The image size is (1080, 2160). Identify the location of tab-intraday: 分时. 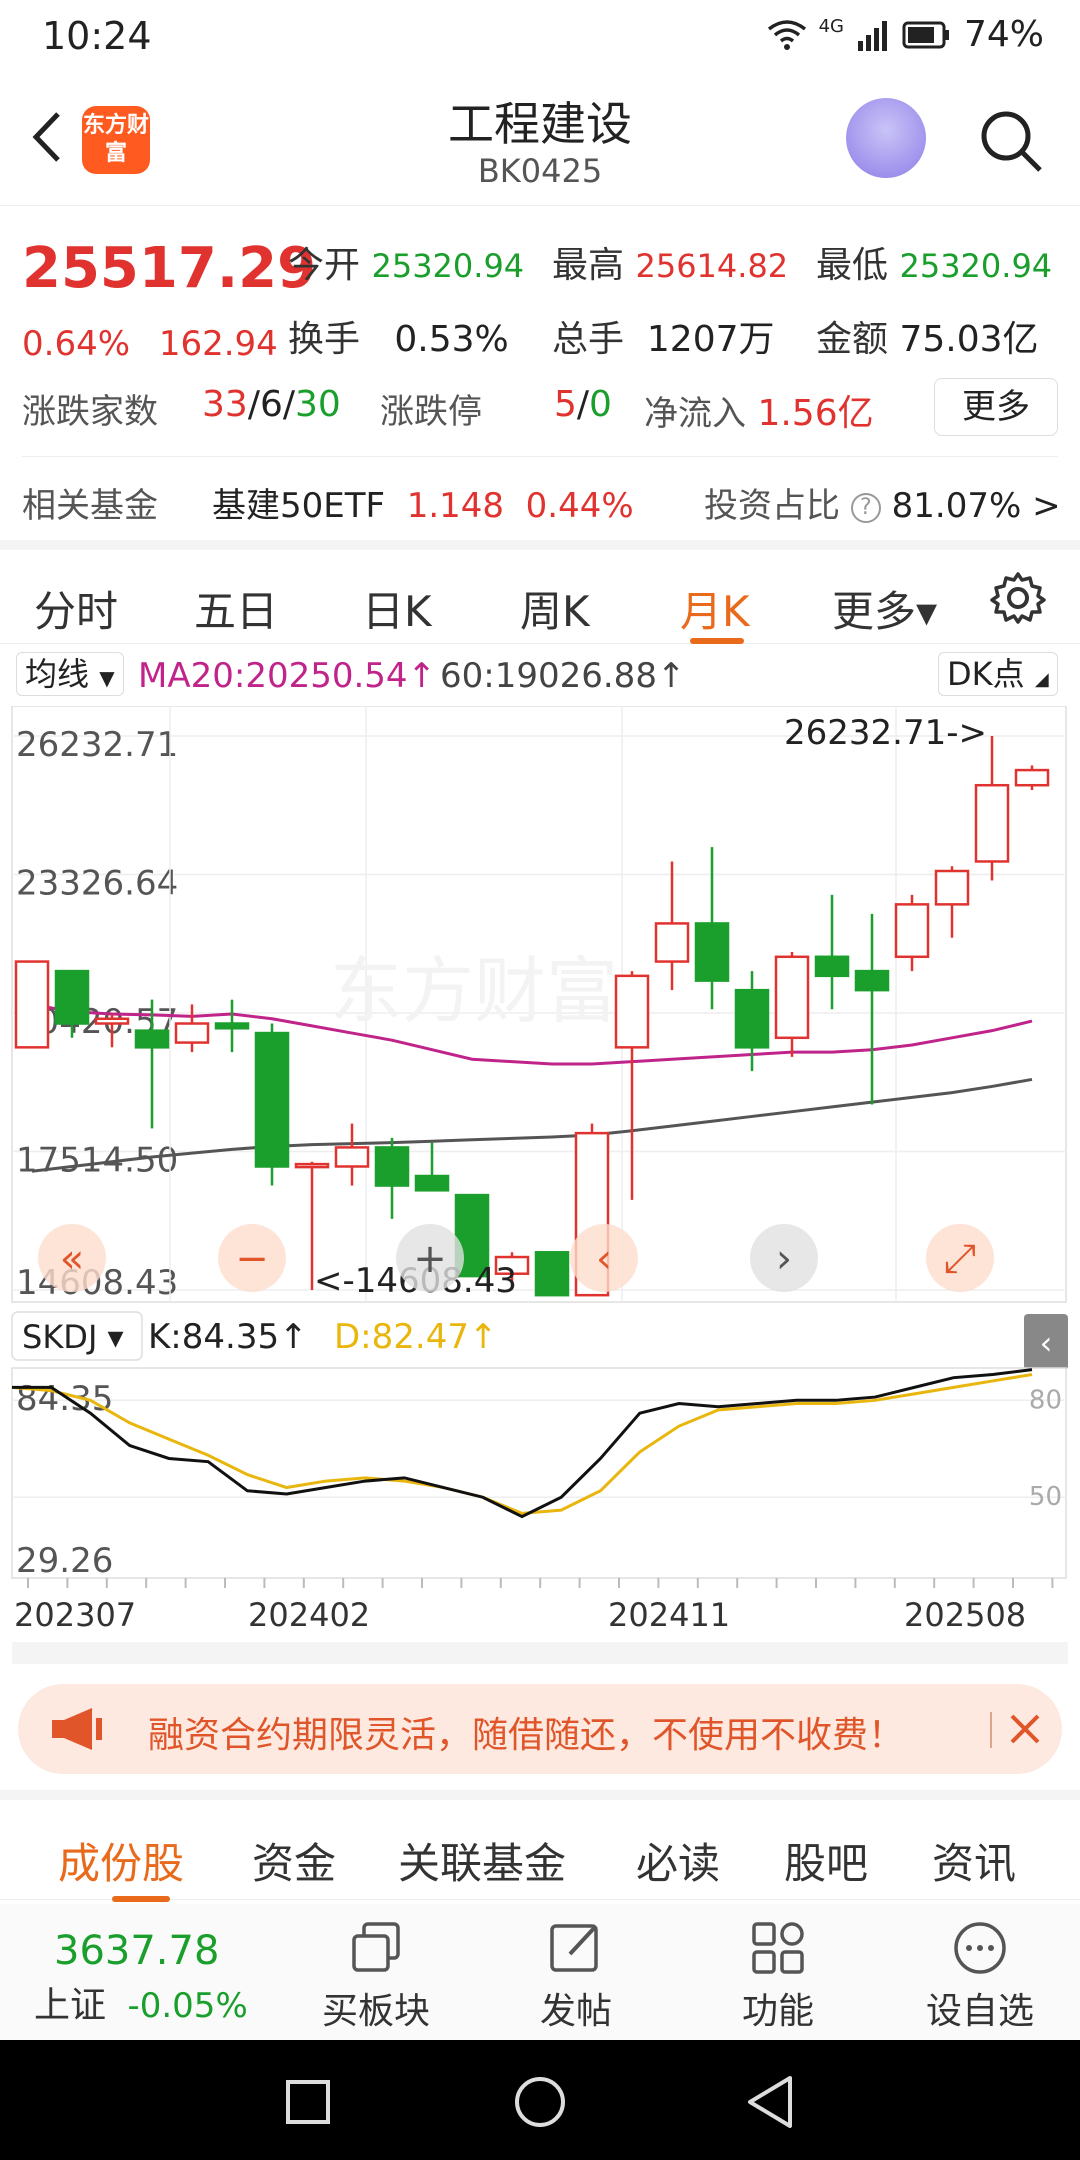
(76, 608).